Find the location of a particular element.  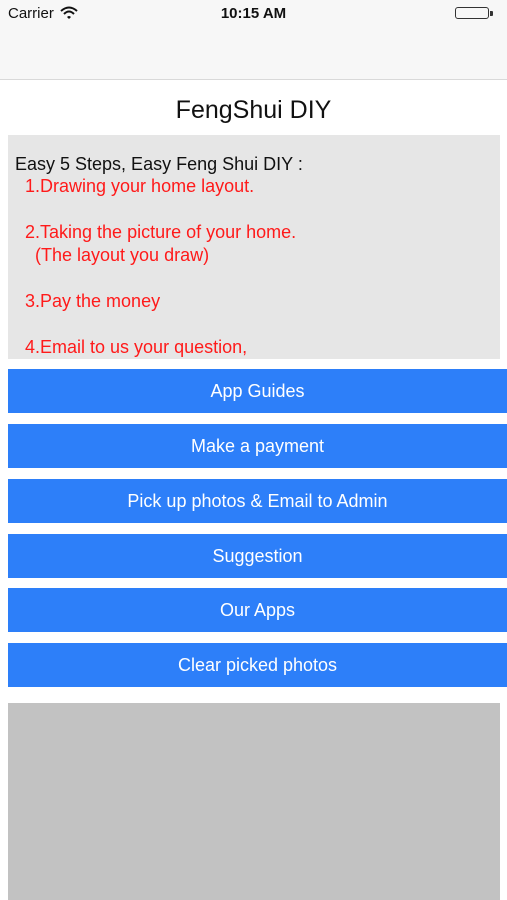

clear-photos-button: Clear picked photos is located at coordinates (257, 665).